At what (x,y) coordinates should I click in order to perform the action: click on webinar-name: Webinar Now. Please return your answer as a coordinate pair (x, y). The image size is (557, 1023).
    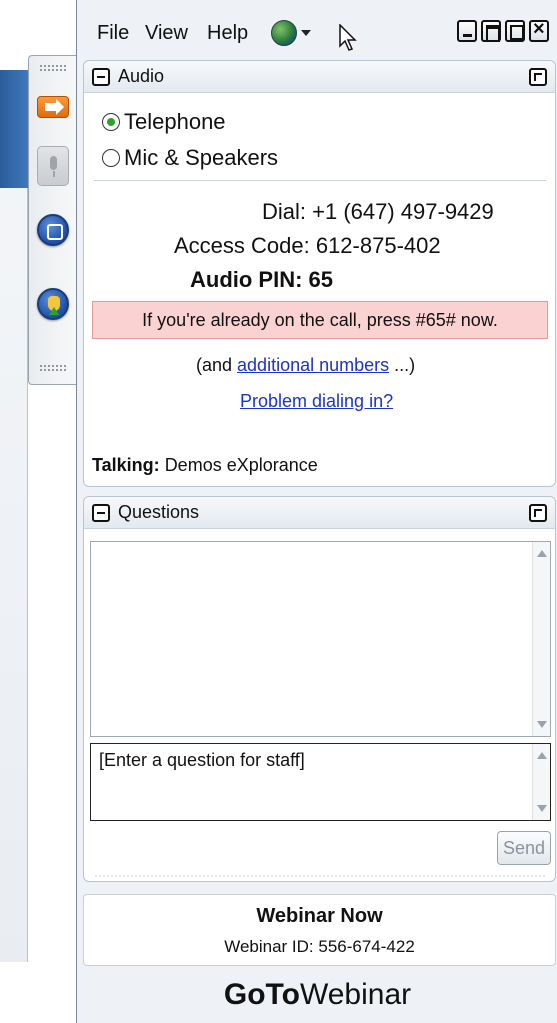
    Looking at the image, I should click on (319, 916).